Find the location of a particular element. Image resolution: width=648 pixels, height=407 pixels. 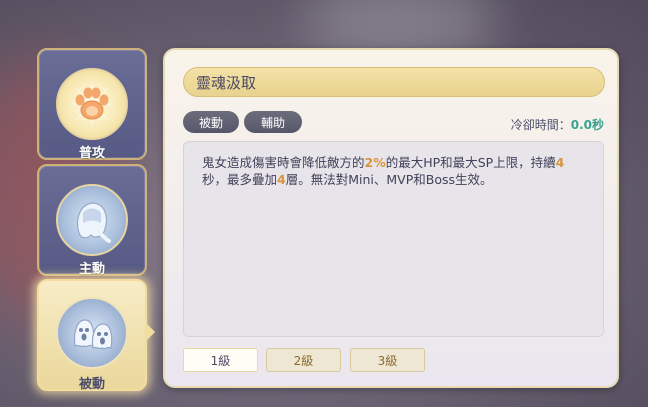

level-button-3: 3級 is located at coordinates (387, 360).